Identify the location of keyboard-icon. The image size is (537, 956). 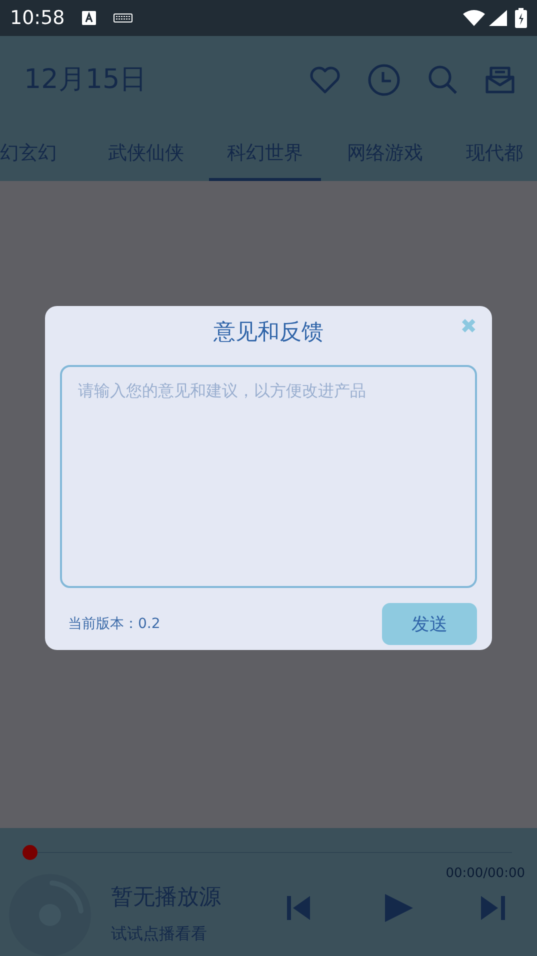
(122, 18).